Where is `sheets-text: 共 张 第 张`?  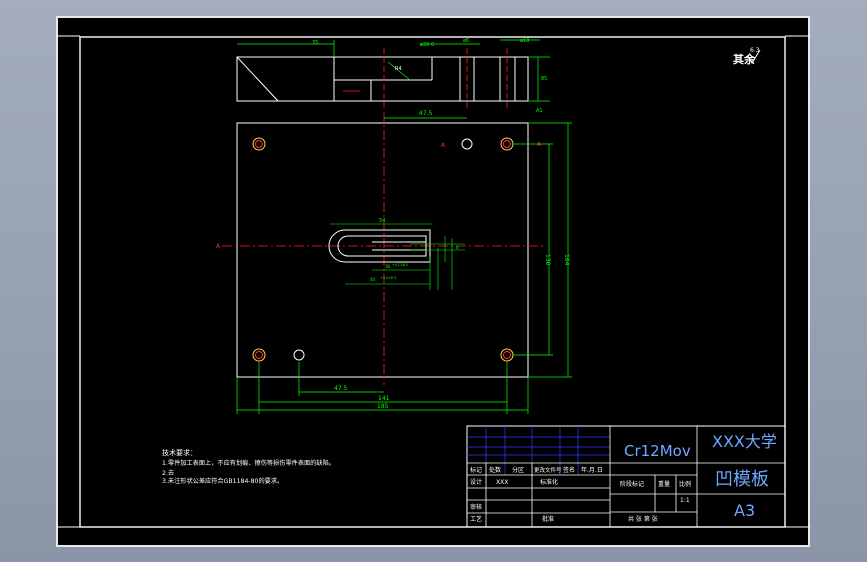
sheets-text: 共 张 第 张 is located at coordinates (643, 519).